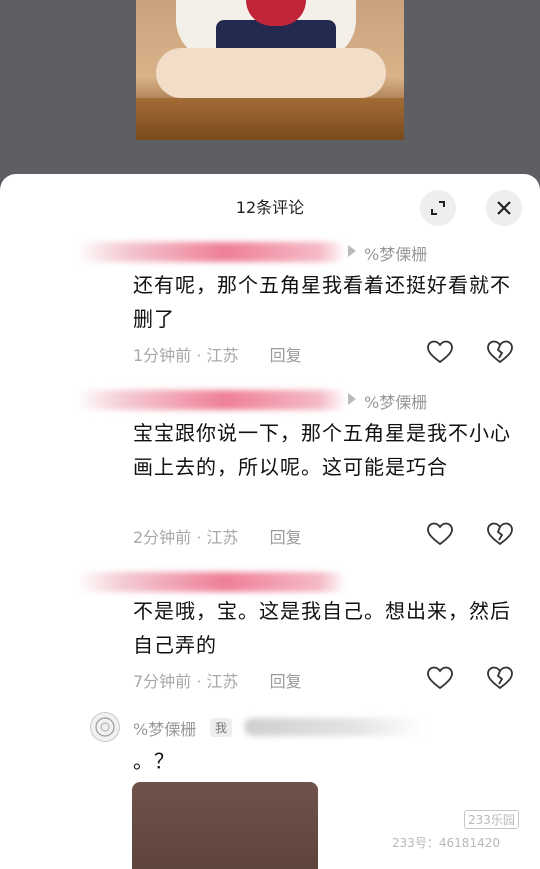 This screenshot has height=869, width=540. What do you see at coordinates (322, 628) in the screenshot?
I see `comment-text: 不是哦，宝。这是我自己。想出来，然后自己弄的` at bounding box center [322, 628].